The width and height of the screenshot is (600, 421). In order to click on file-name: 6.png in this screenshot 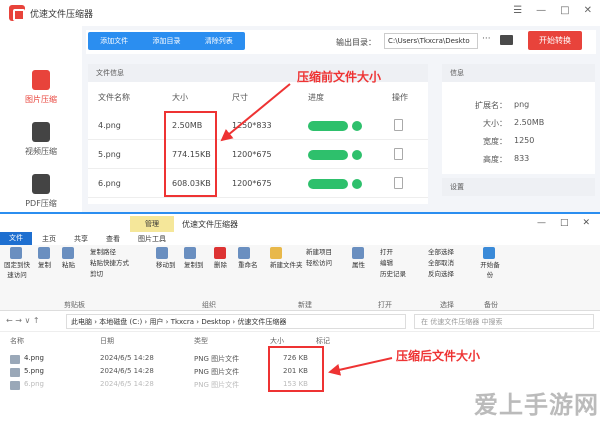, I will do `click(34, 384)`.